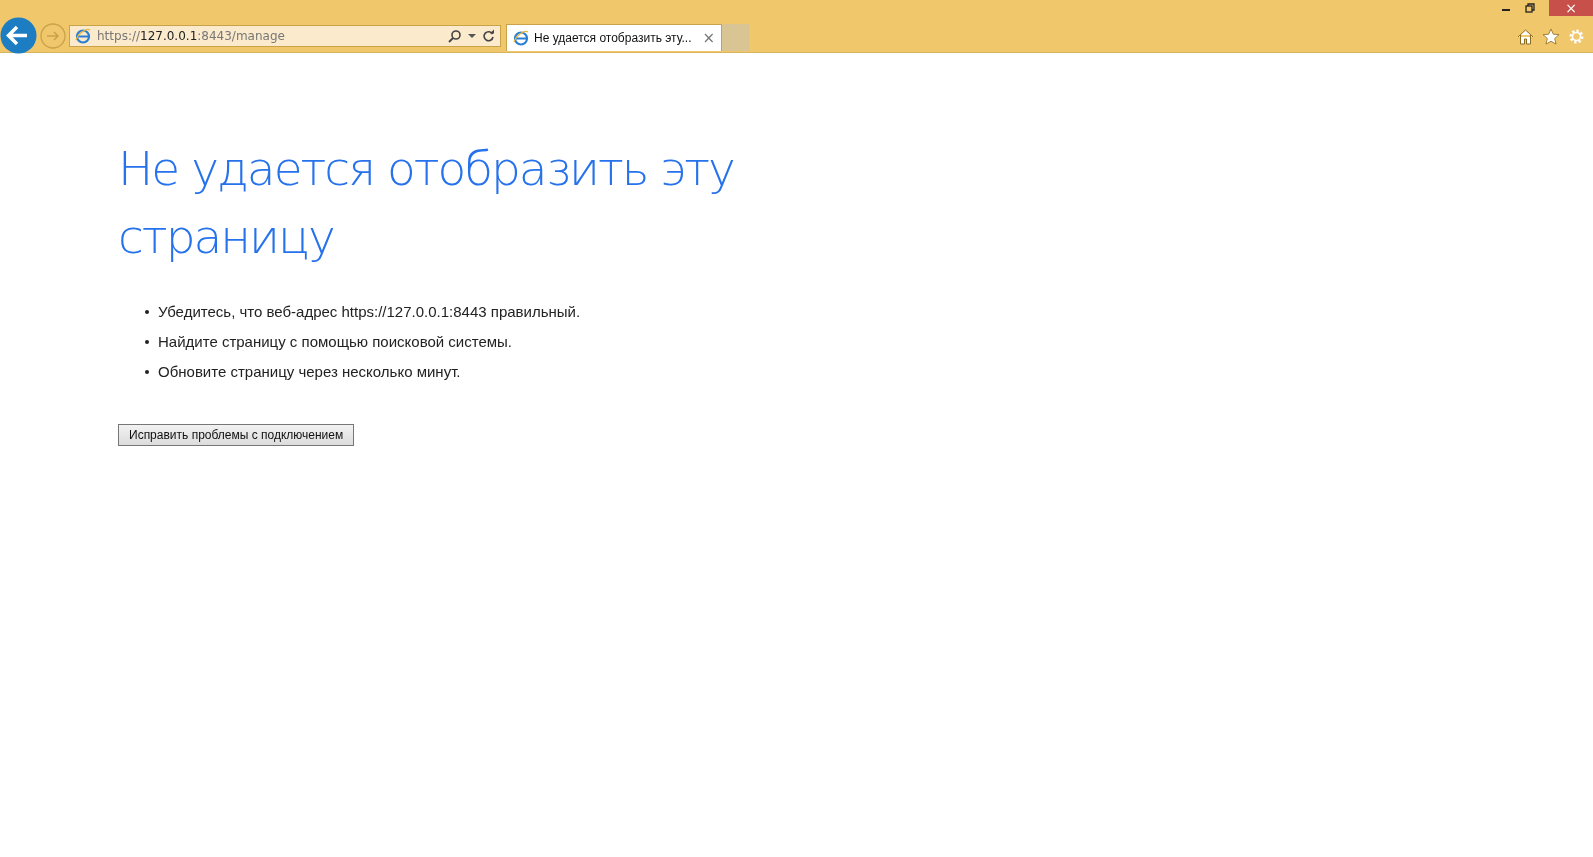 This screenshot has height=857, width=1593. I want to click on address-bar: https://127.0.0.1:8443/manage, so click(285, 35).